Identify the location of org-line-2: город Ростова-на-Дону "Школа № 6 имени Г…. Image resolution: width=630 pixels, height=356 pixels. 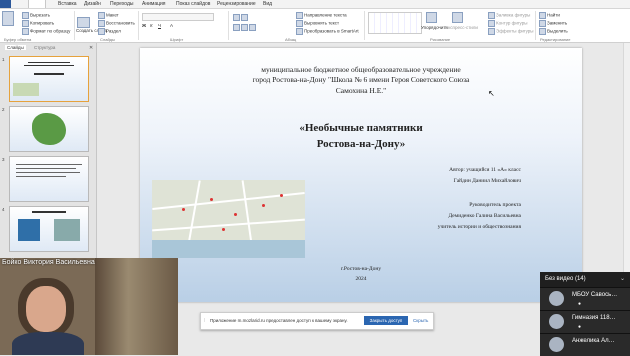
(361, 79).